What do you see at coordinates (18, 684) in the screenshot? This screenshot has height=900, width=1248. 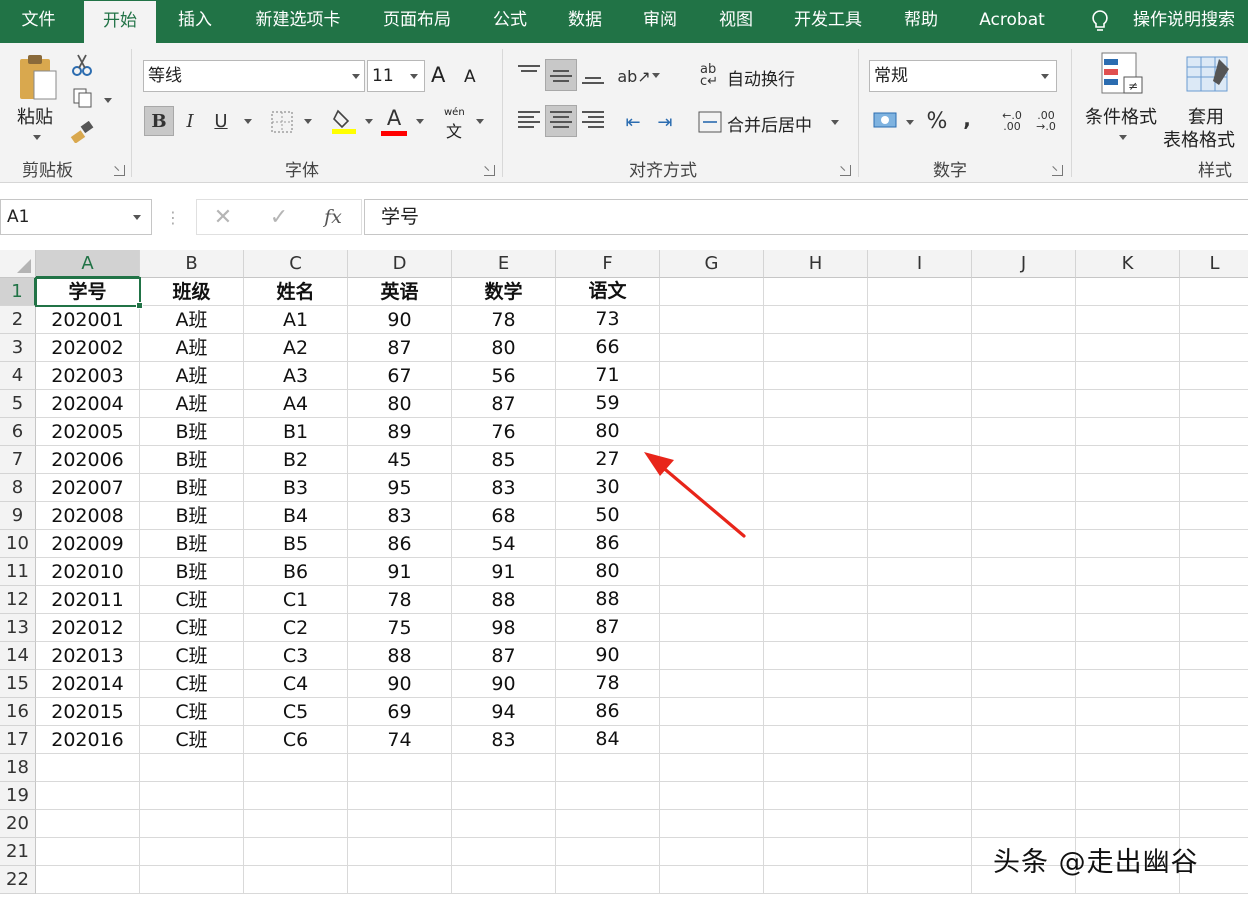 I see `row-header-15: 15` at bounding box center [18, 684].